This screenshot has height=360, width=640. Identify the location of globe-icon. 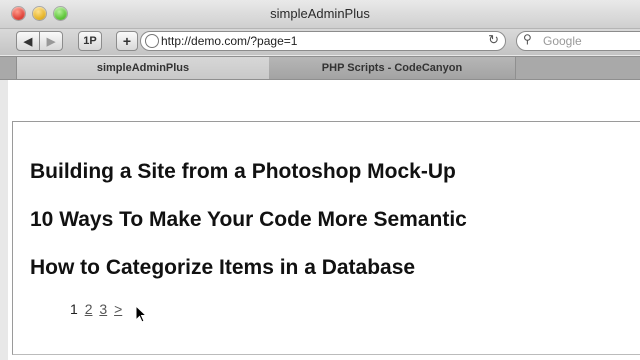
(152, 41).